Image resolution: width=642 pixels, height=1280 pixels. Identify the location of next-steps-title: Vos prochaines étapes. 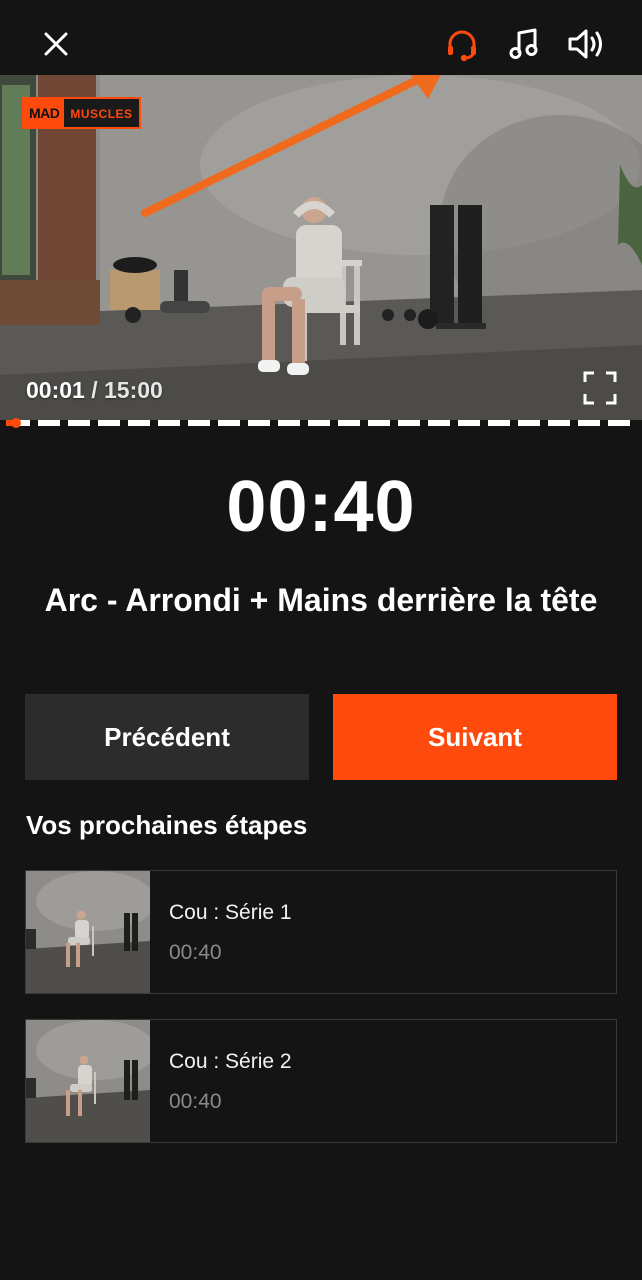
(167, 825).